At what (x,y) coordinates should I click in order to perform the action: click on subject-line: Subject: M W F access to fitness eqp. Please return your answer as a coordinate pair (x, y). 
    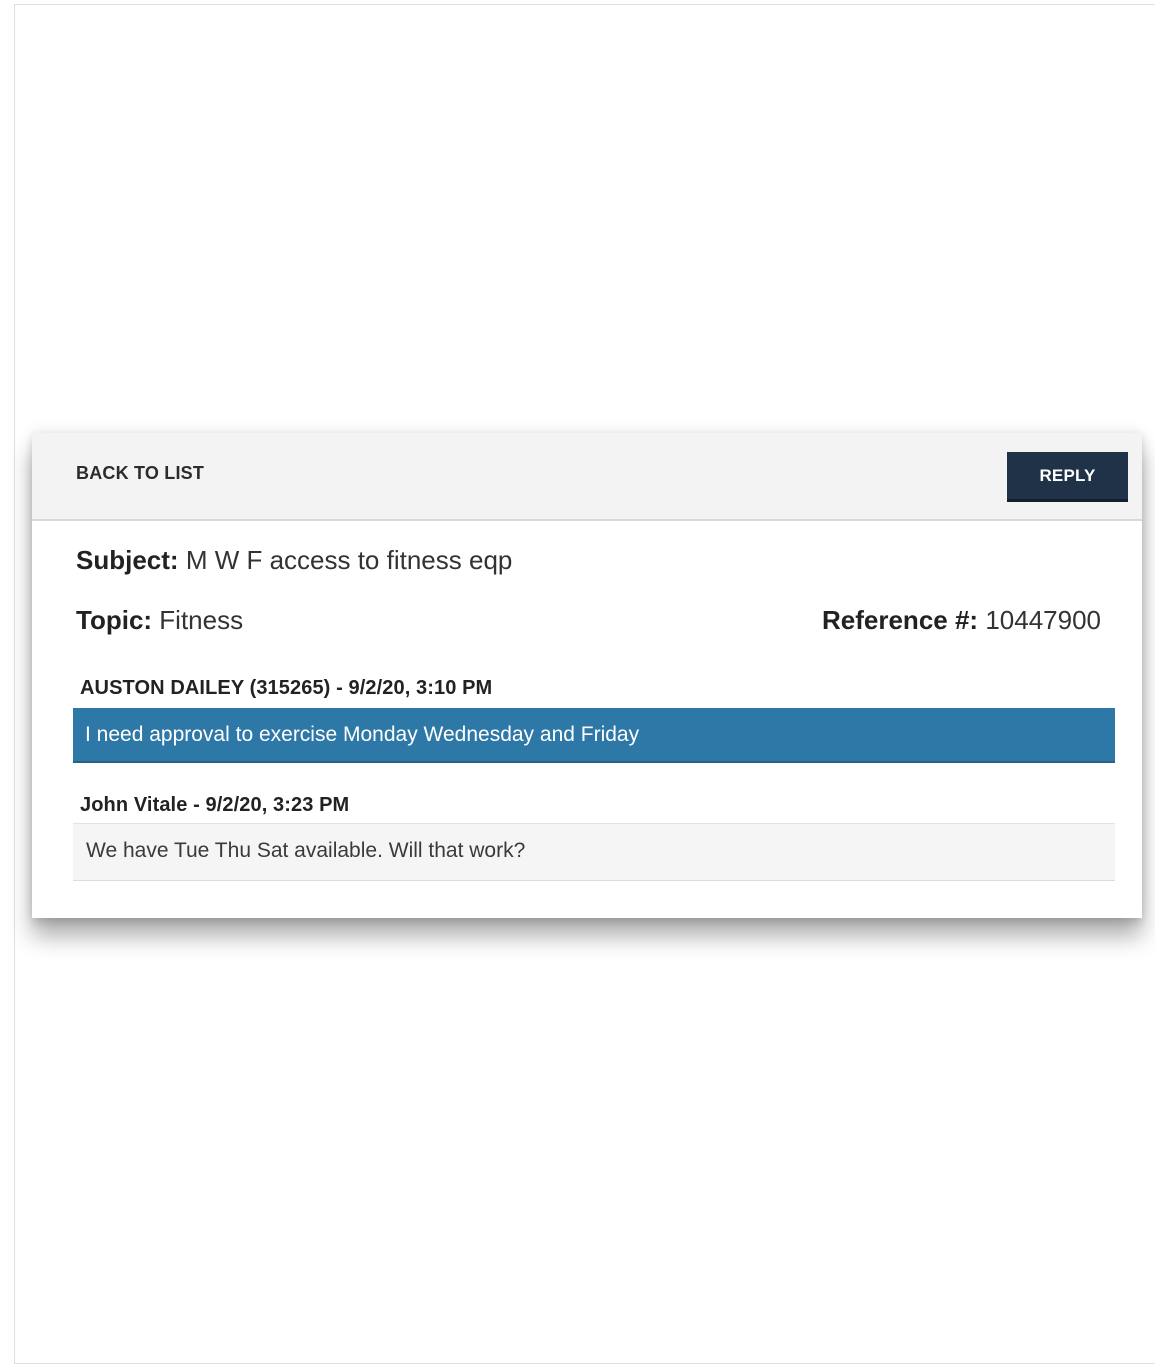
    Looking at the image, I should click on (294, 560).